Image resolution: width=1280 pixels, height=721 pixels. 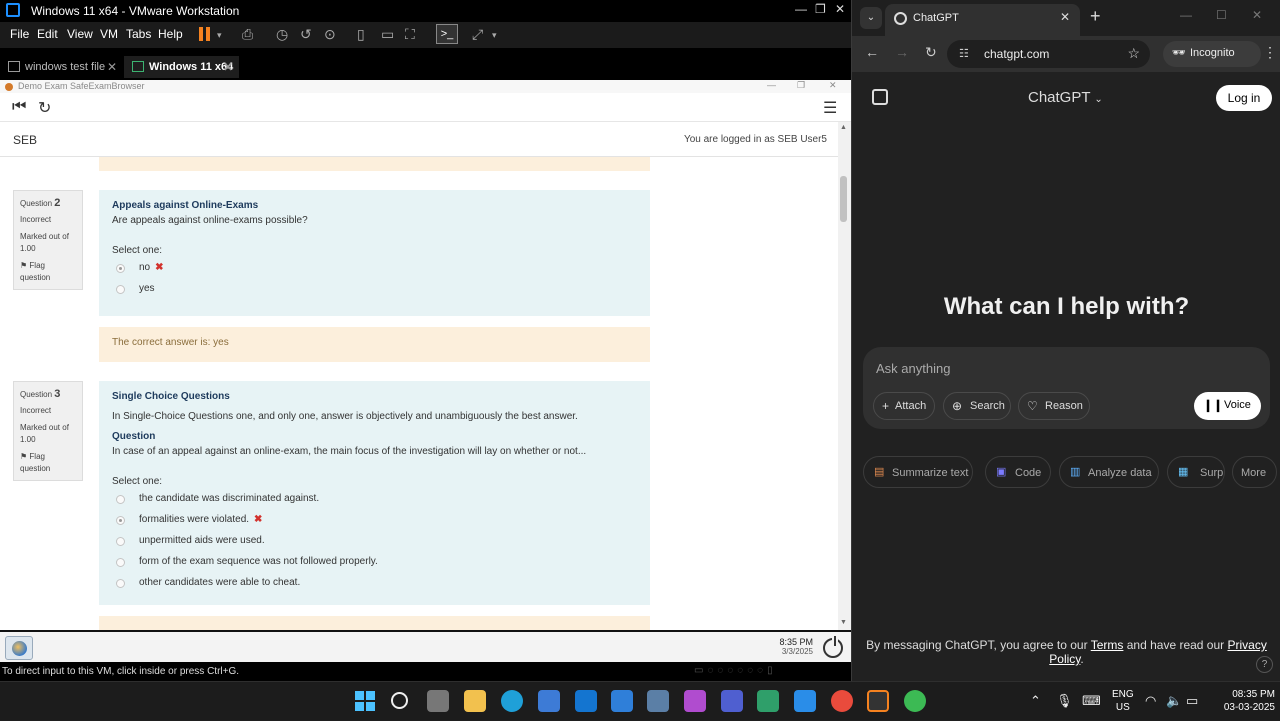 I want to click on close-window-icon: ✕, so click(x=1257, y=15).